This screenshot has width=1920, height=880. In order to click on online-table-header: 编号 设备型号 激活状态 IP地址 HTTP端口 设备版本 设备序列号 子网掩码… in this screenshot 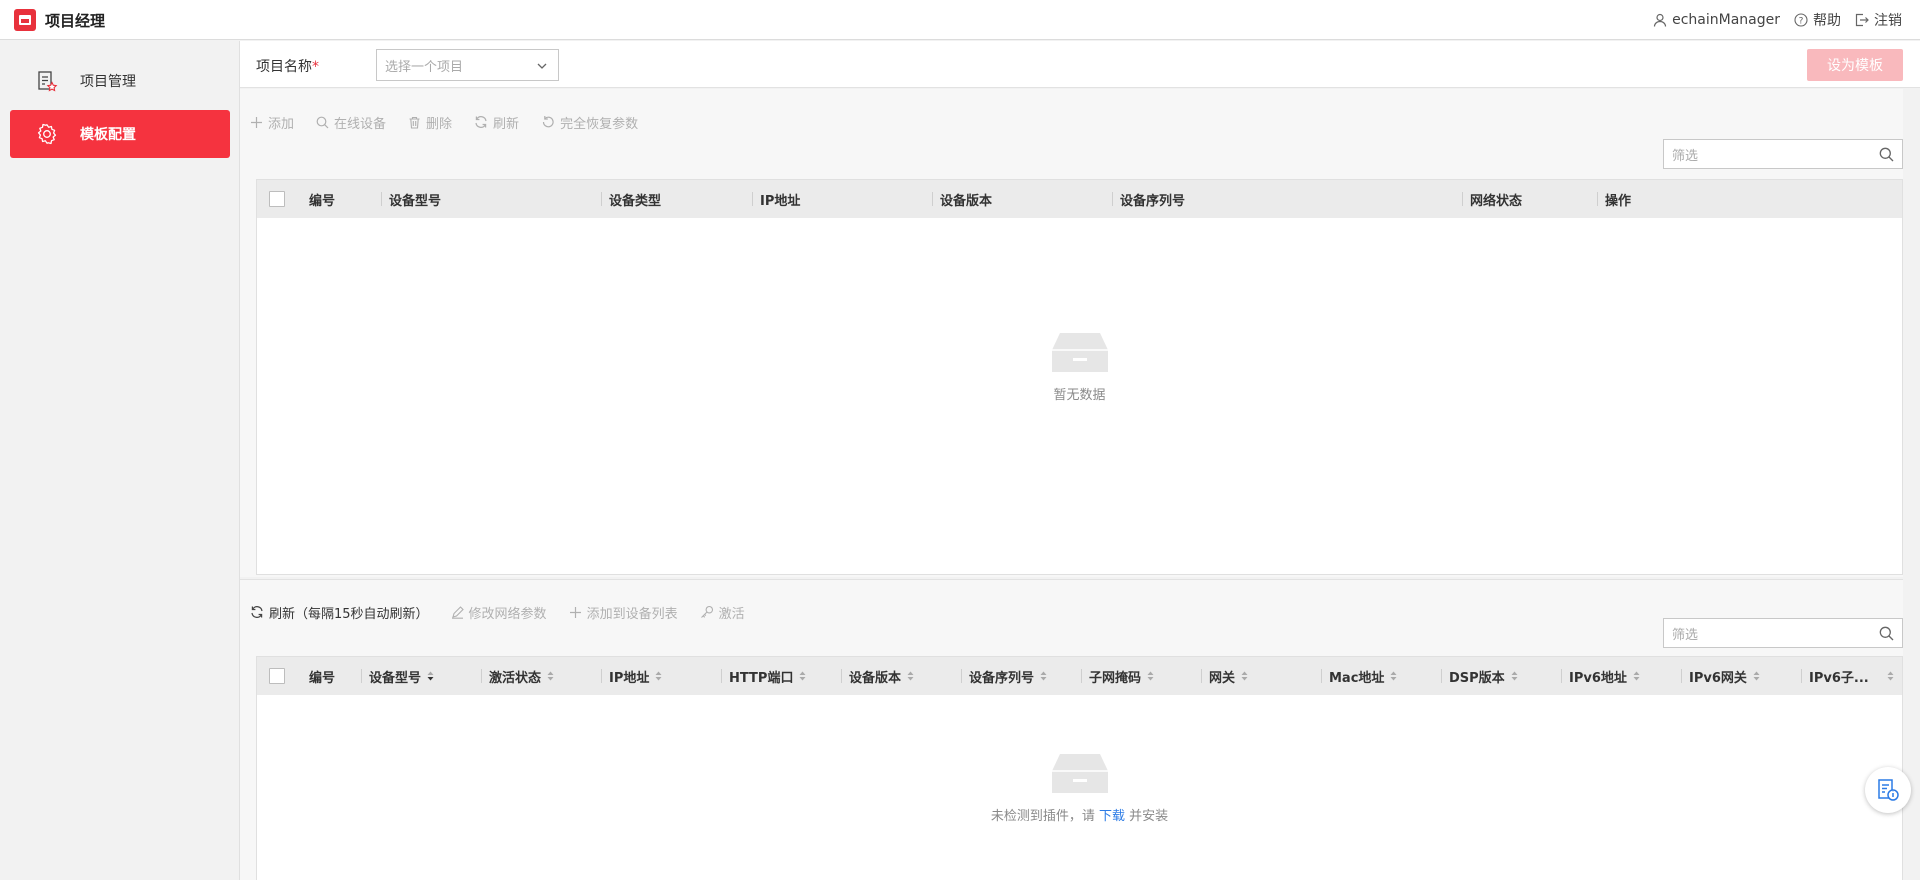, I will do `click(1079, 676)`.